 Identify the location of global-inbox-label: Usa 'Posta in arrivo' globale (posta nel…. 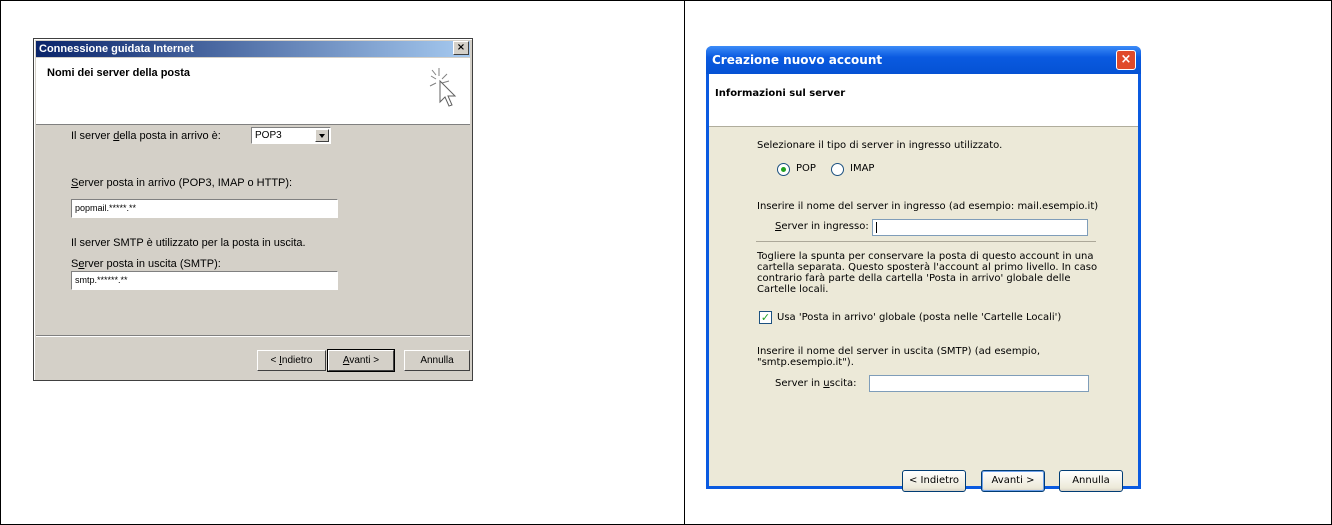
(919, 317).